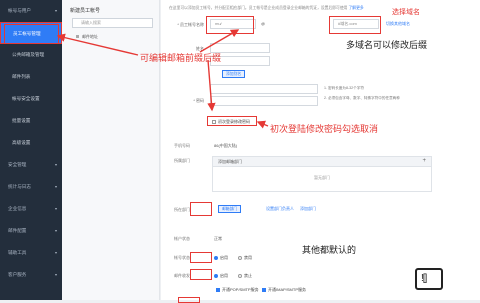  What do you see at coordinates (356, 8) in the screenshot?
I see `learn-more-link: 了解更多` at bounding box center [356, 8].